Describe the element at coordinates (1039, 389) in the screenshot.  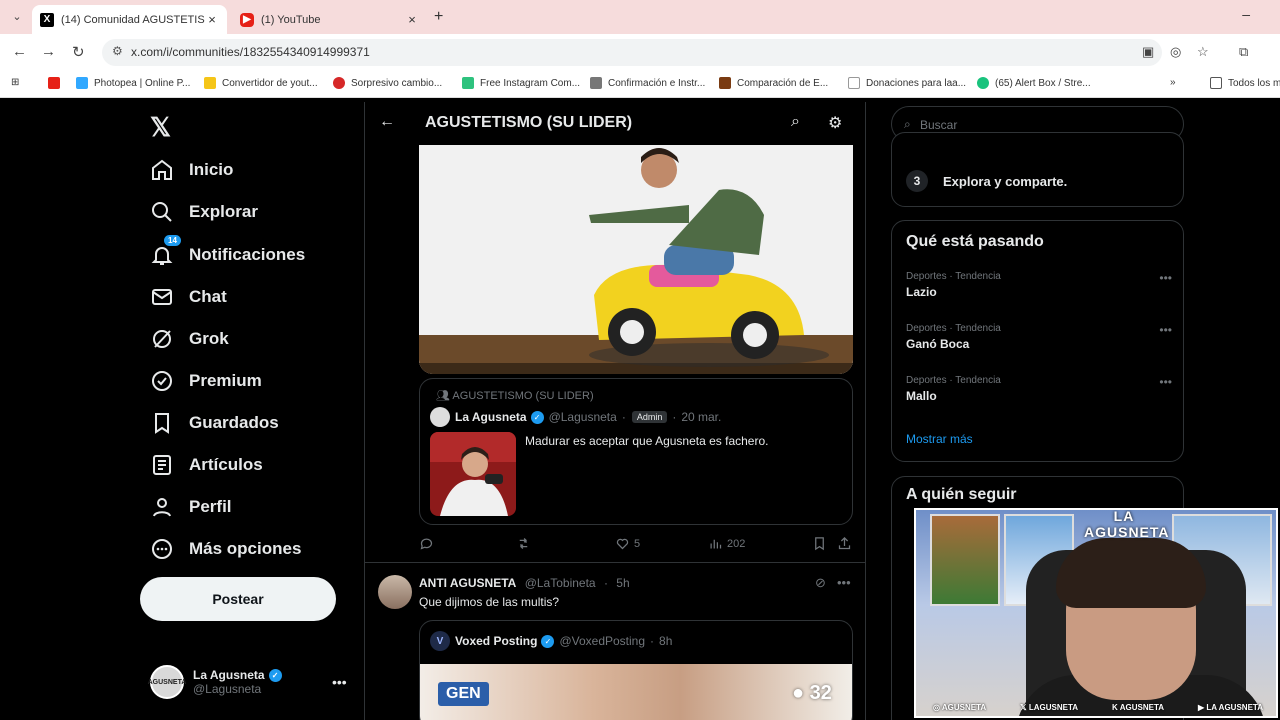
I see `trend-item: Deportes · Tendencia Mallo •••` at that location.